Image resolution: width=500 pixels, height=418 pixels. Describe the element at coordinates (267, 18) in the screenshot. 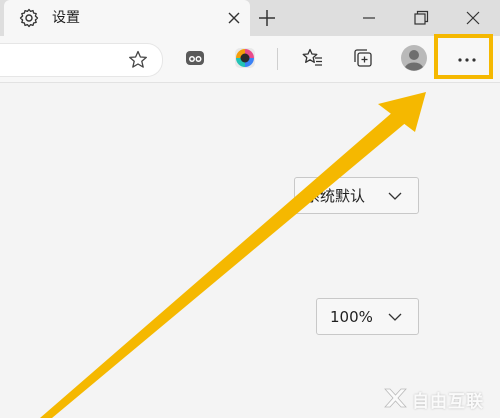

I see `new-tab-icon` at that location.